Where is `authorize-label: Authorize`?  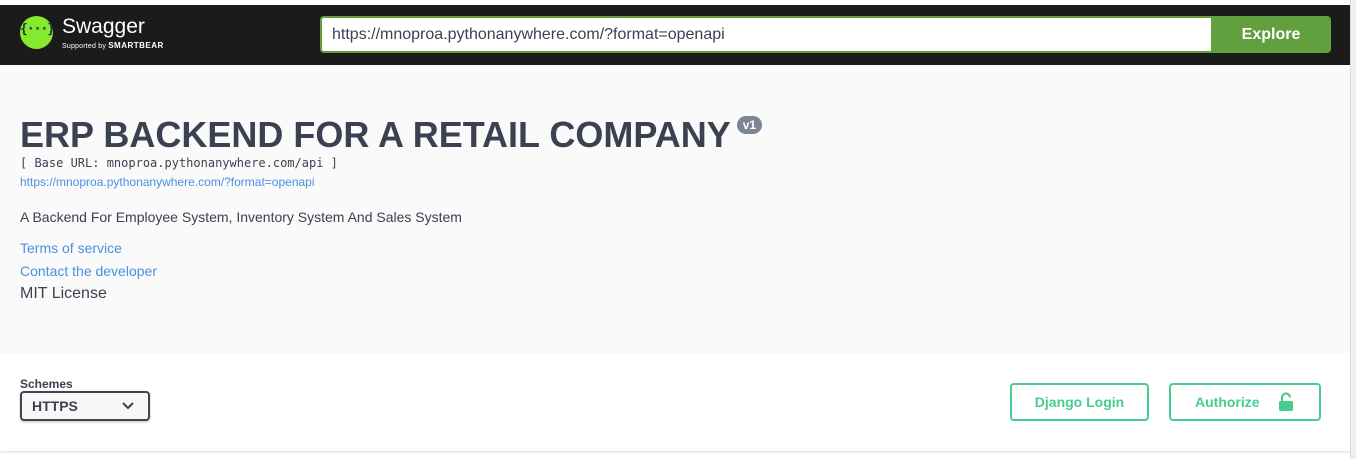
authorize-label: Authorize is located at coordinates (1227, 402).